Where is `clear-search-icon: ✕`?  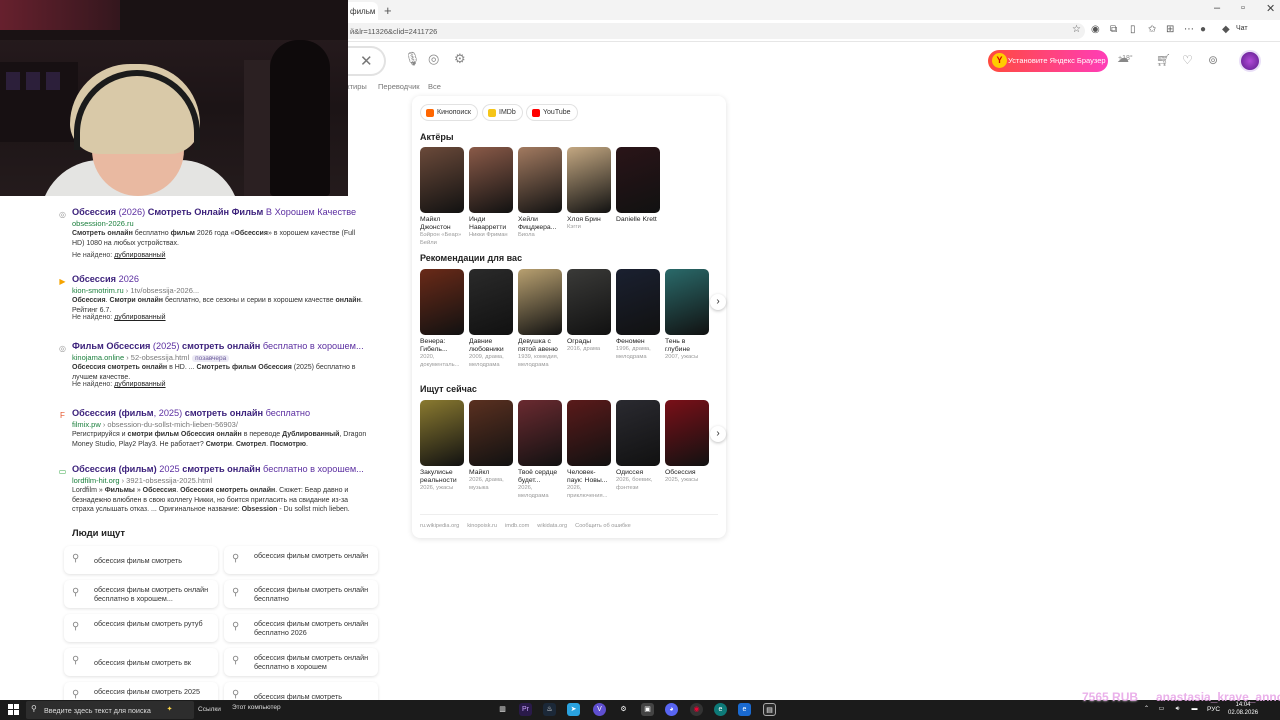 clear-search-icon: ✕ is located at coordinates (366, 61).